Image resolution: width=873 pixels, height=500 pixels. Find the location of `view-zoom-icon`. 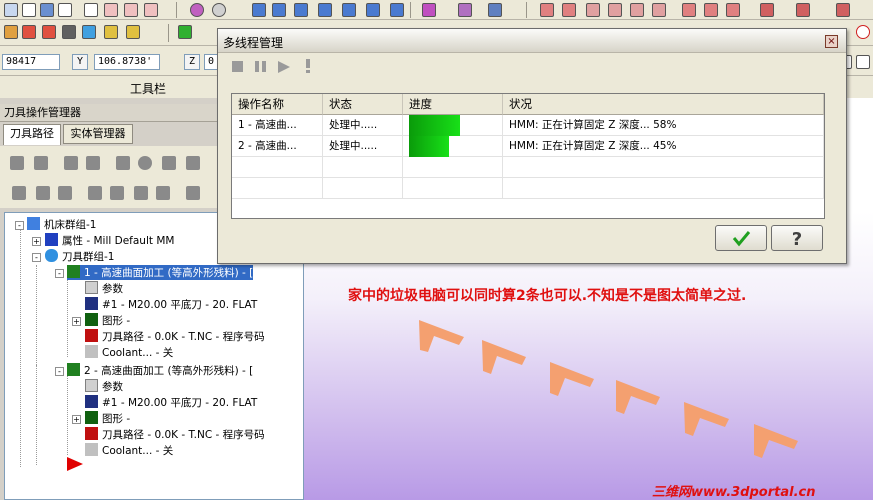

view-zoom-icon is located at coordinates (397, 10).